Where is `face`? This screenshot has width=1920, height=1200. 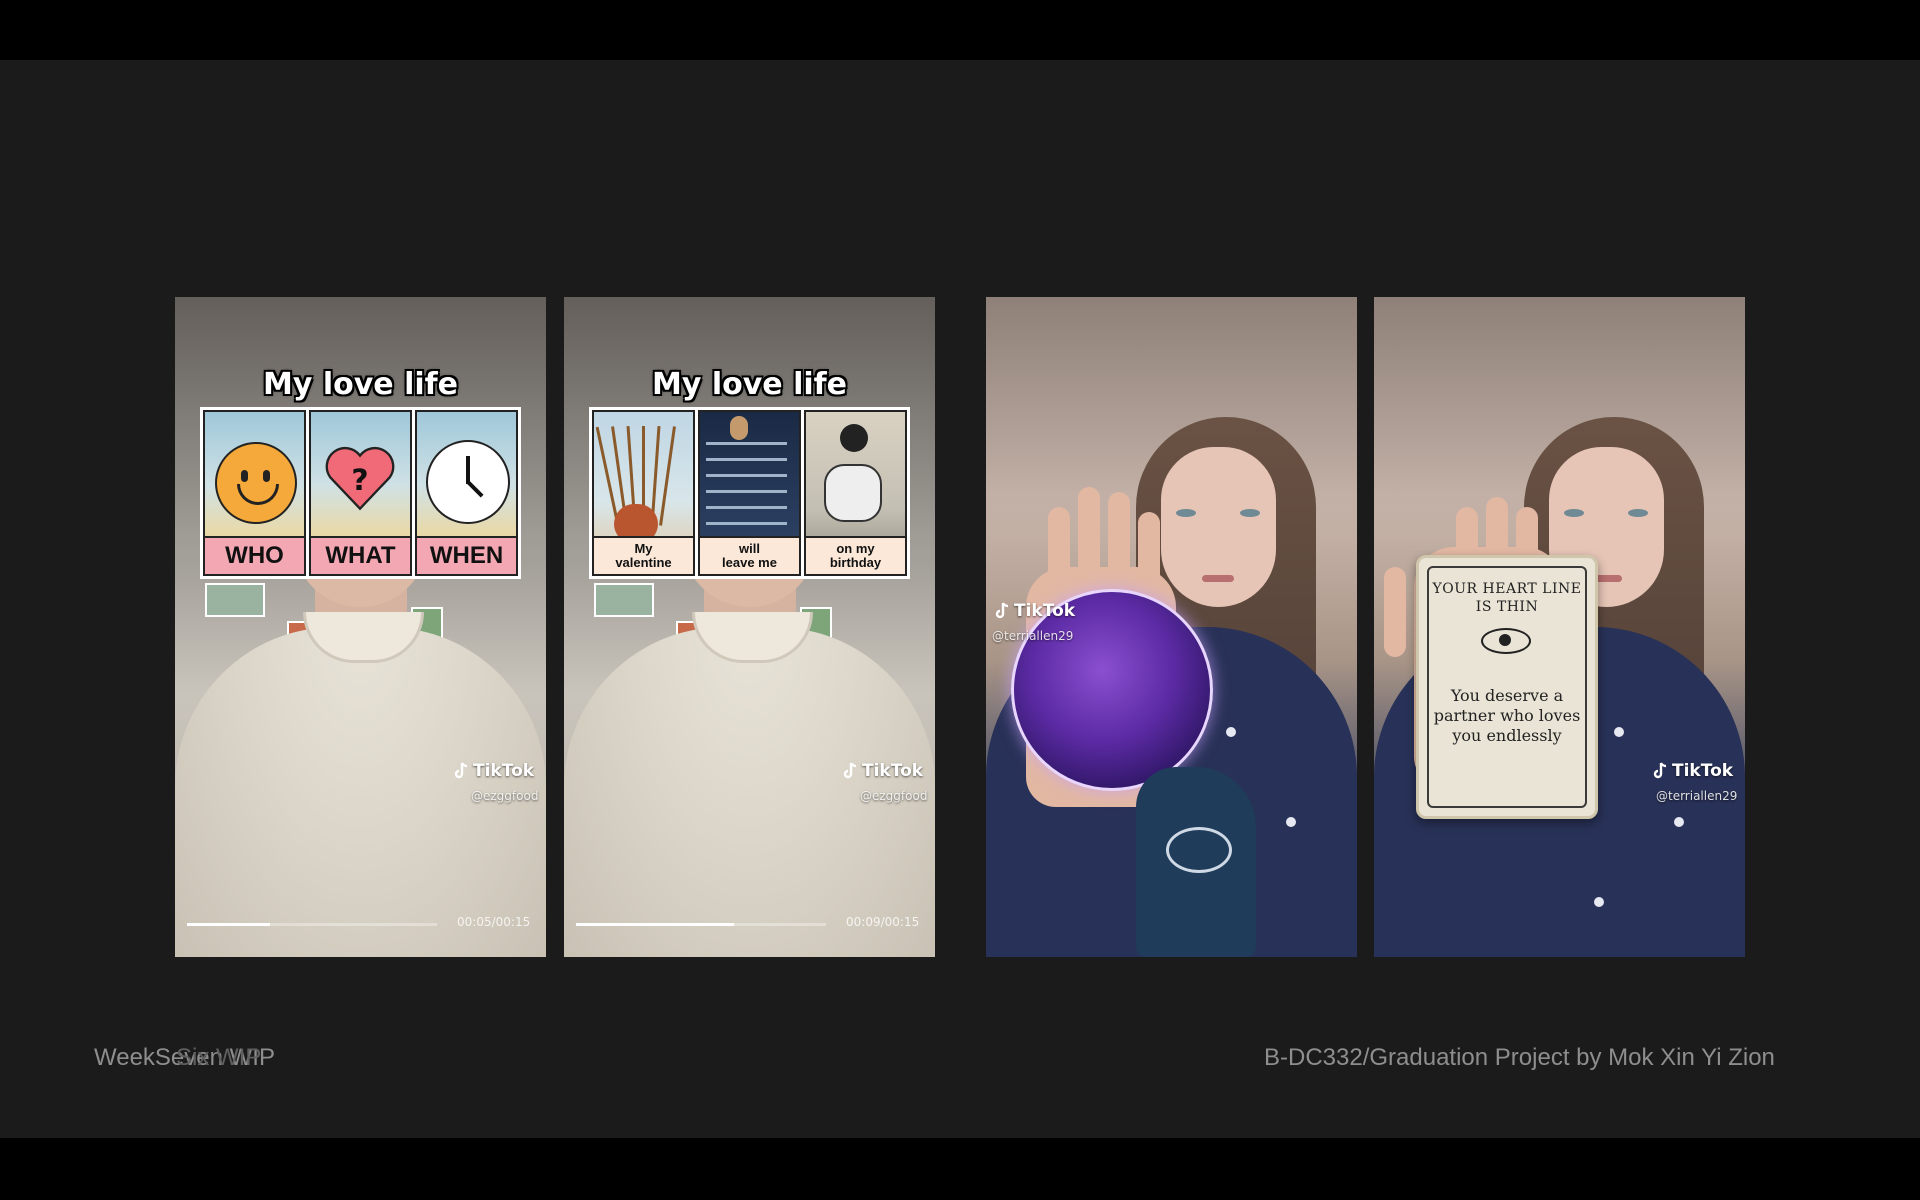 face is located at coordinates (1218, 527).